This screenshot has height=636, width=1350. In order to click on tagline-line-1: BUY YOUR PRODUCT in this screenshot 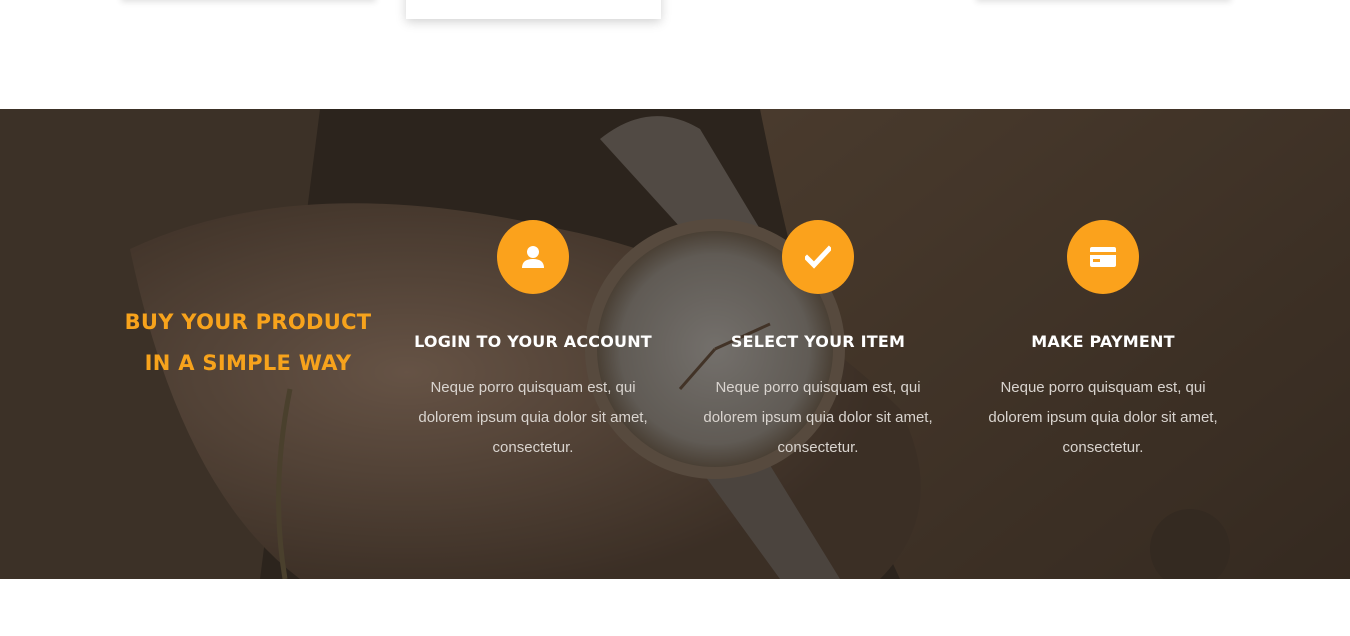, I will do `click(248, 322)`.